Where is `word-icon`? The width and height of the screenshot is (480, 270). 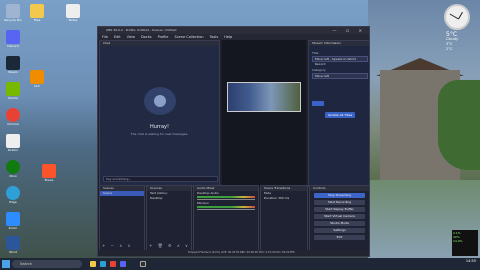 word-icon is located at coordinates (13, 243).